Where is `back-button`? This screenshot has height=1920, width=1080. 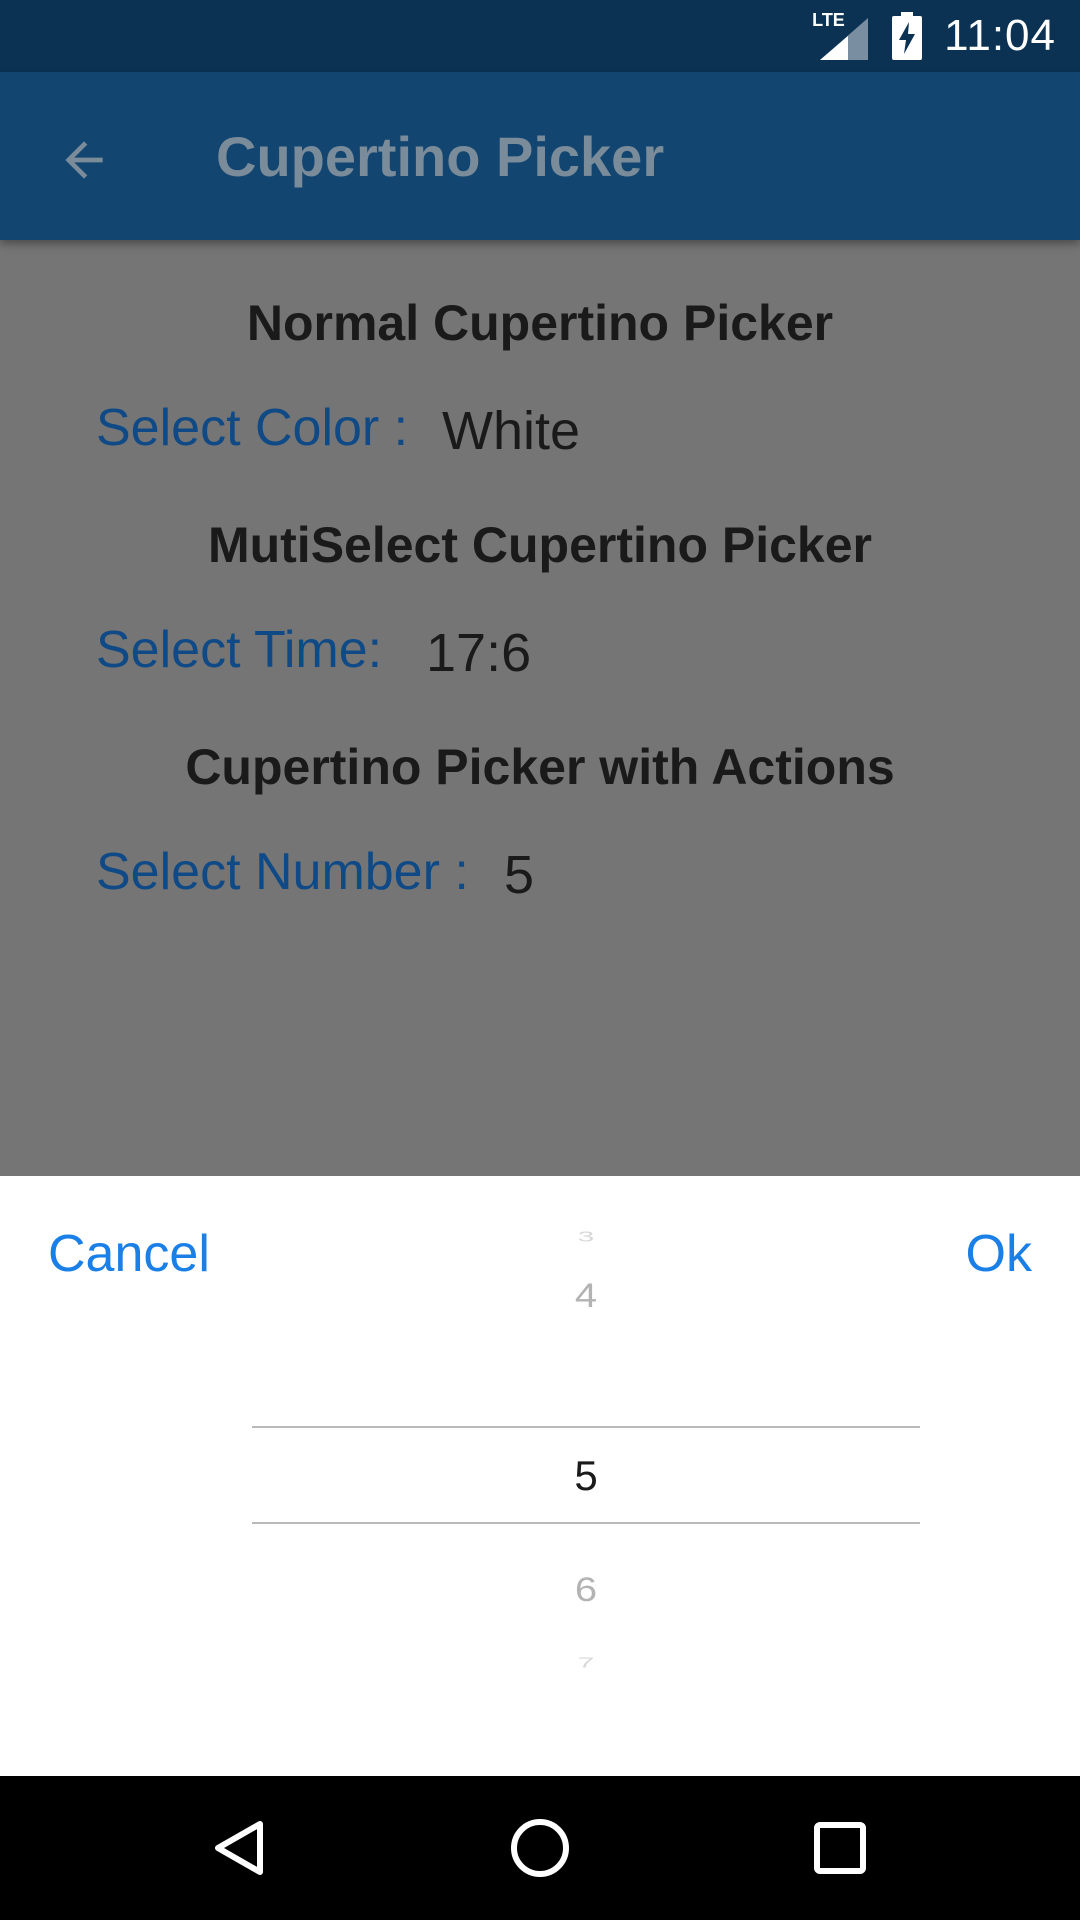 back-button is located at coordinates (84, 160).